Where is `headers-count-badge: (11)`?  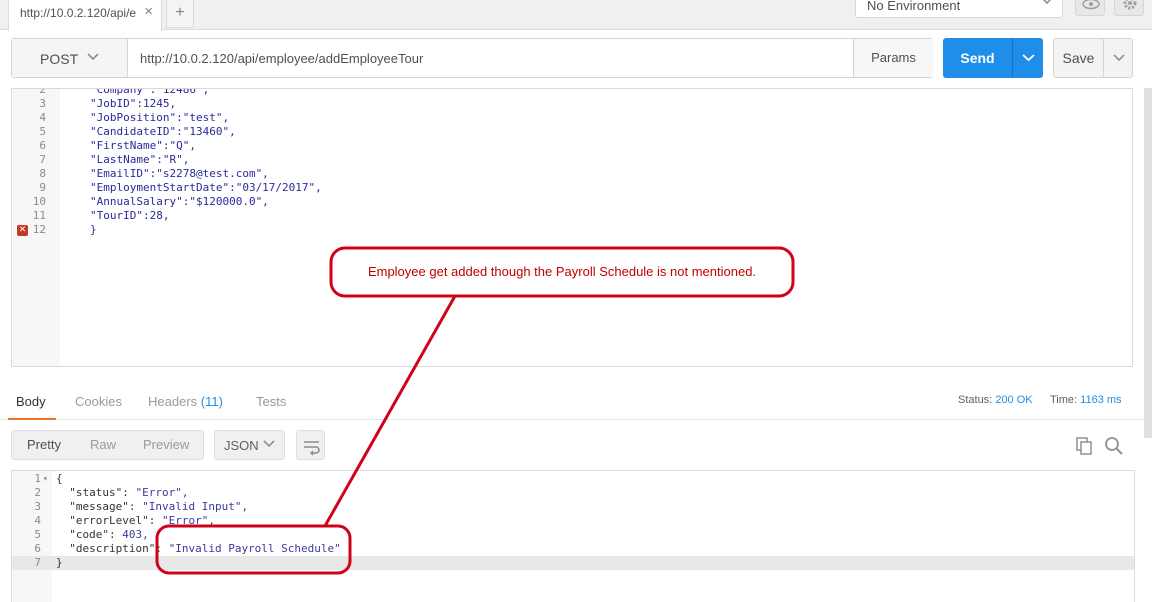 headers-count-badge: (11) is located at coordinates (211, 401).